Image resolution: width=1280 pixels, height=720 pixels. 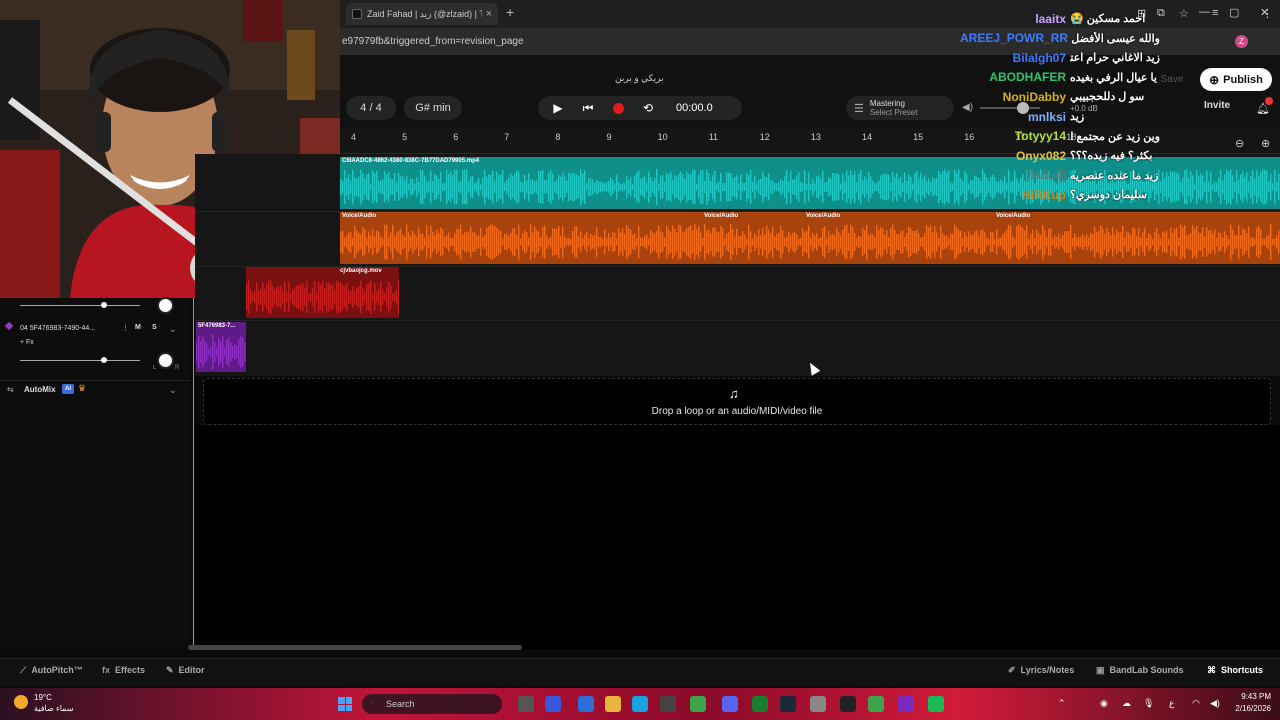 What do you see at coordinates (1234, 12) in the screenshot?
I see `maximize-icon: ▢` at bounding box center [1234, 12].